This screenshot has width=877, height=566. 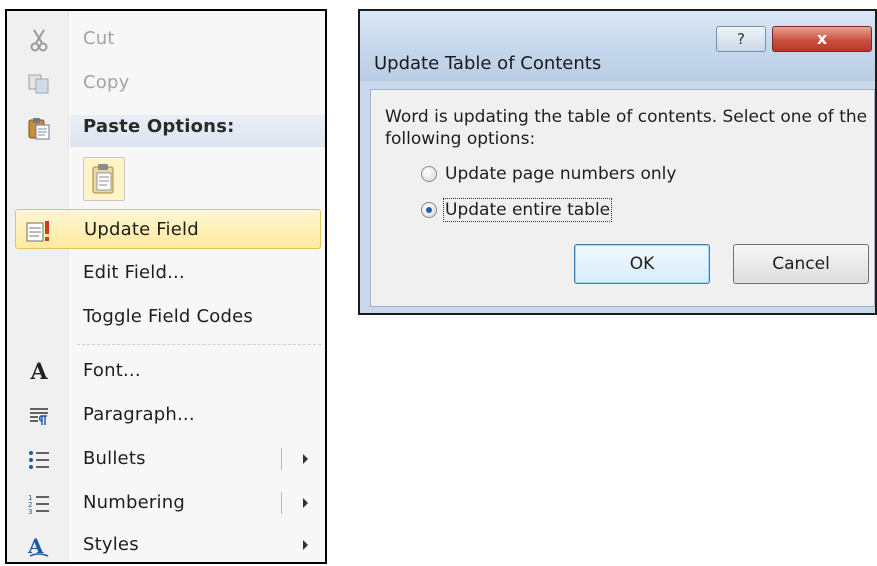 I want to click on dialog-titlebar: Update Table of Contents ? x, so click(x=617, y=46).